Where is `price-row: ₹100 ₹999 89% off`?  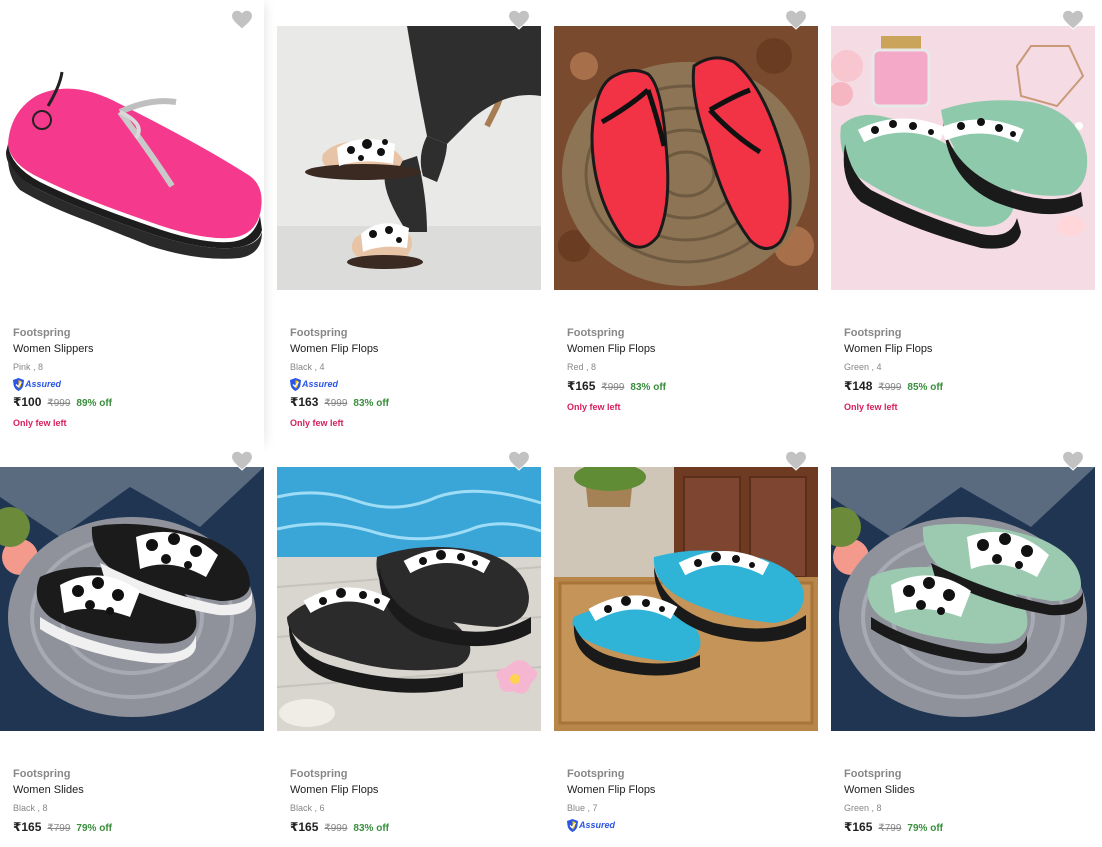
price-row: ₹100 ₹999 89% off is located at coordinates (135, 403).